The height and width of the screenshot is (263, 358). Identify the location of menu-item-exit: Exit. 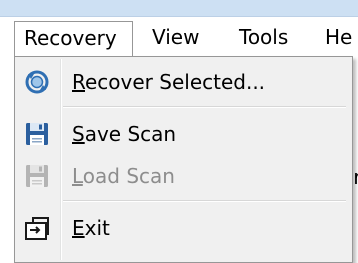
(182, 228).